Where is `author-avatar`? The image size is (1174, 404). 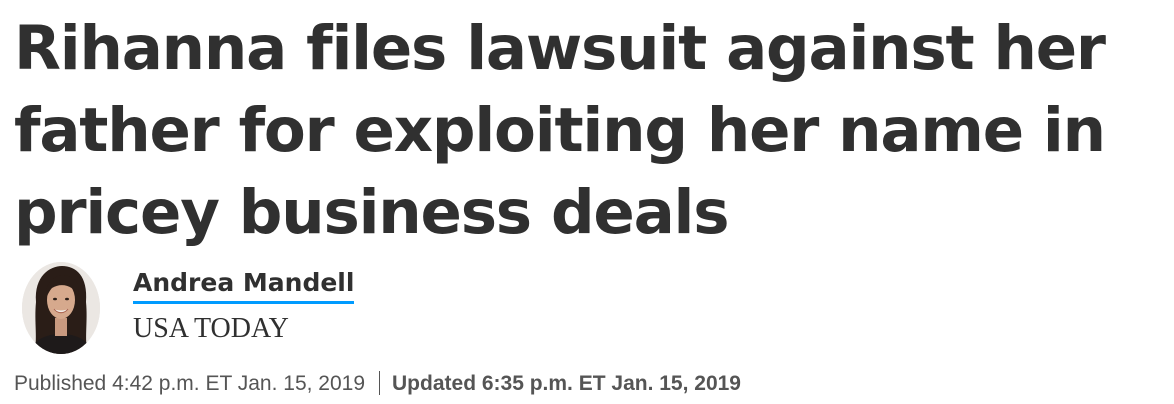 author-avatar is located at coordinates (61, 308).